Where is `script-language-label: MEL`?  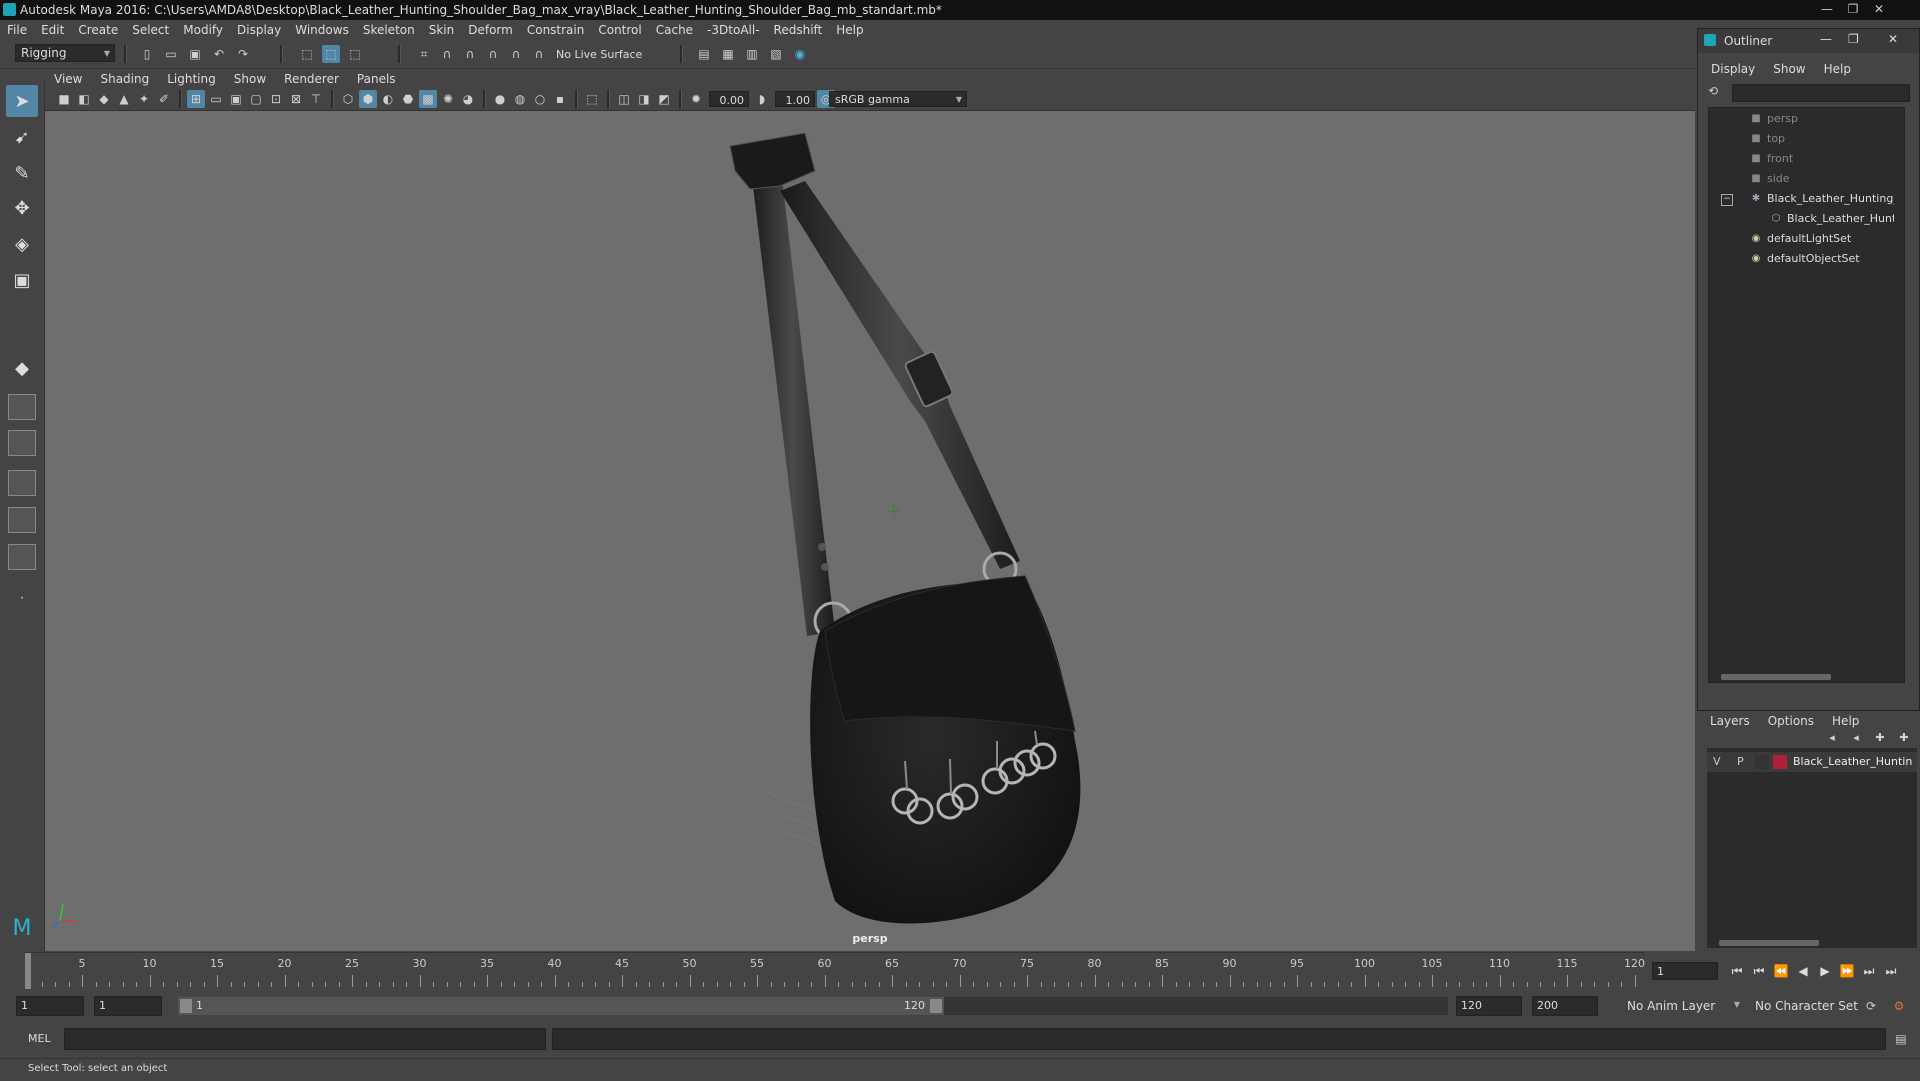 script-language-label: MEL is located at coordinates (39, 1038).